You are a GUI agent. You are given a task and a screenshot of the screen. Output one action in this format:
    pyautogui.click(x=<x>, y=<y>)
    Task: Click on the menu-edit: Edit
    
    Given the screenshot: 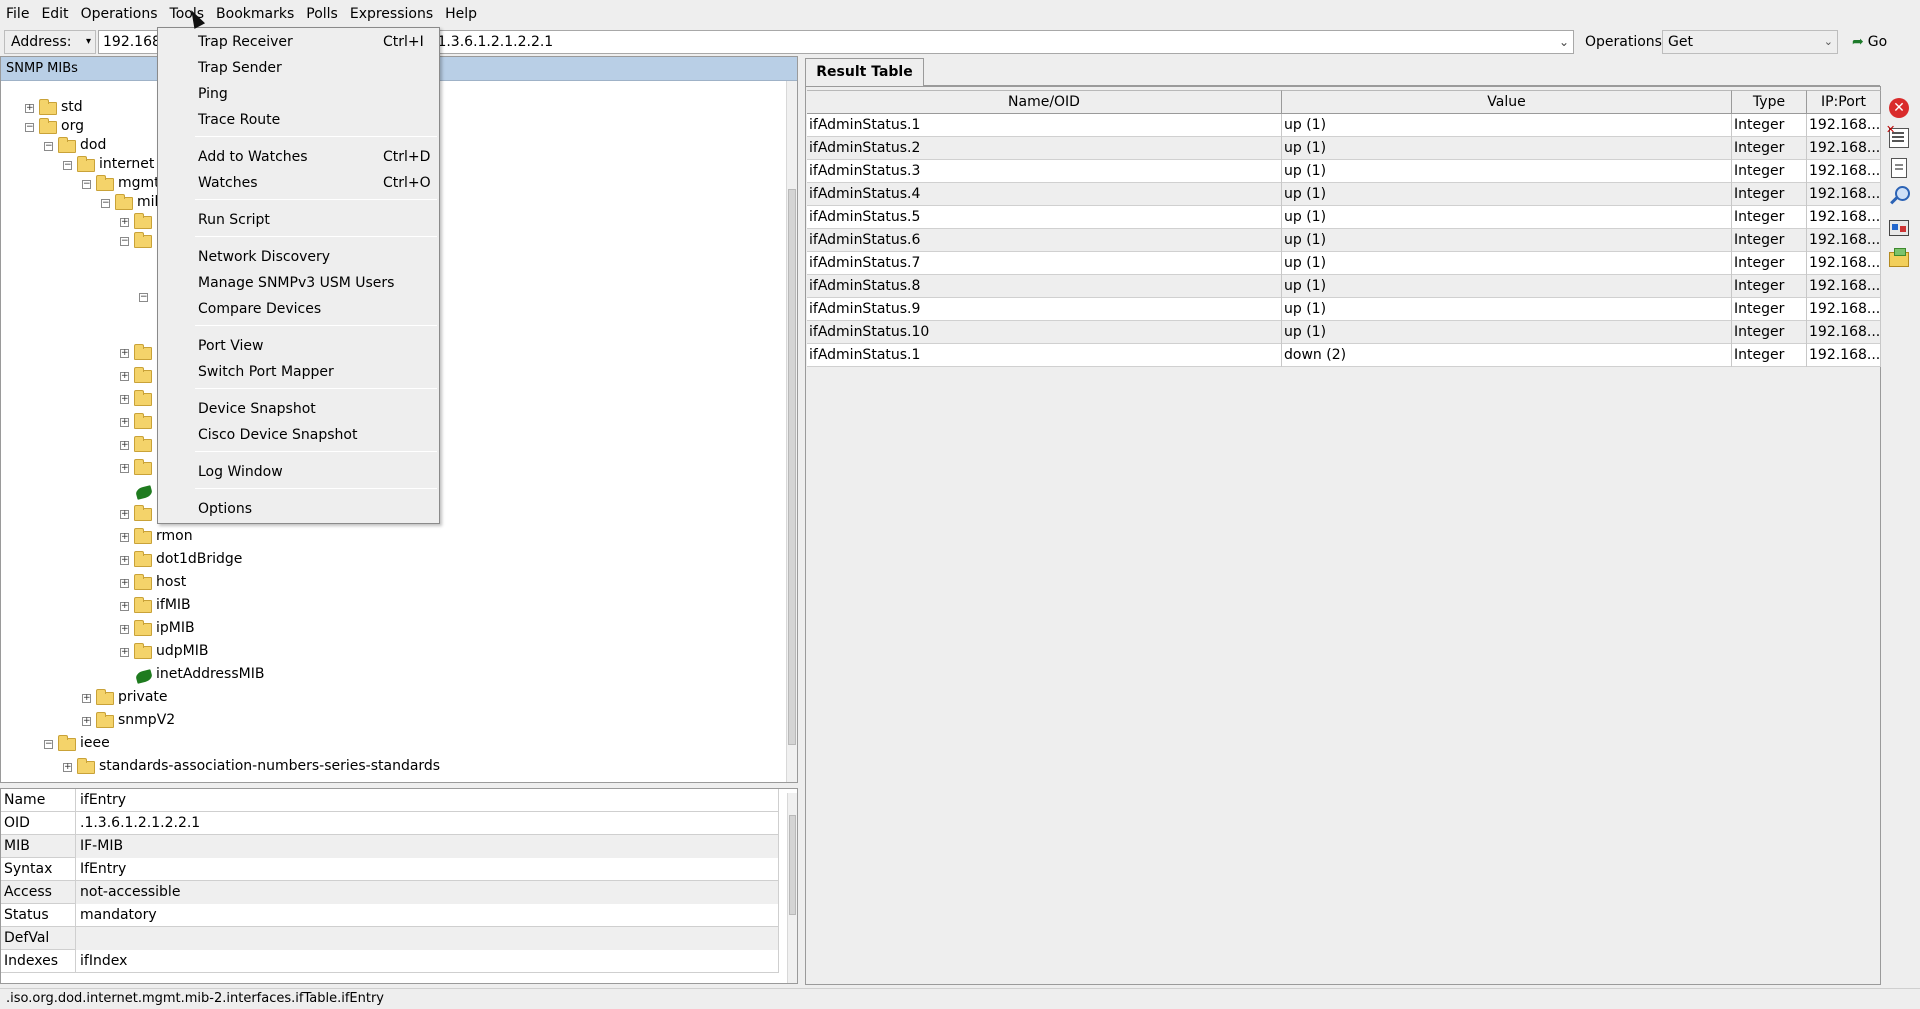 What is the action you would take?
    pyautogui.click(x=54, y=14)
    